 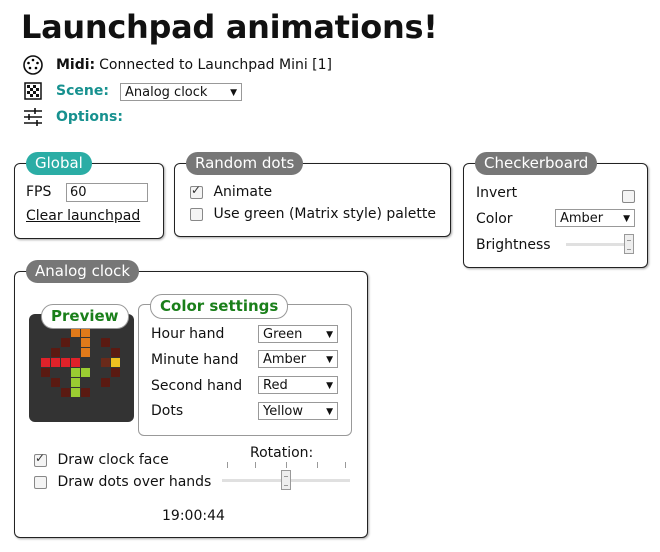 What do you see at coordinates (283, 411) in the screenshot?
I see `dots-value: Yellow` at bounding box center [283, 411].